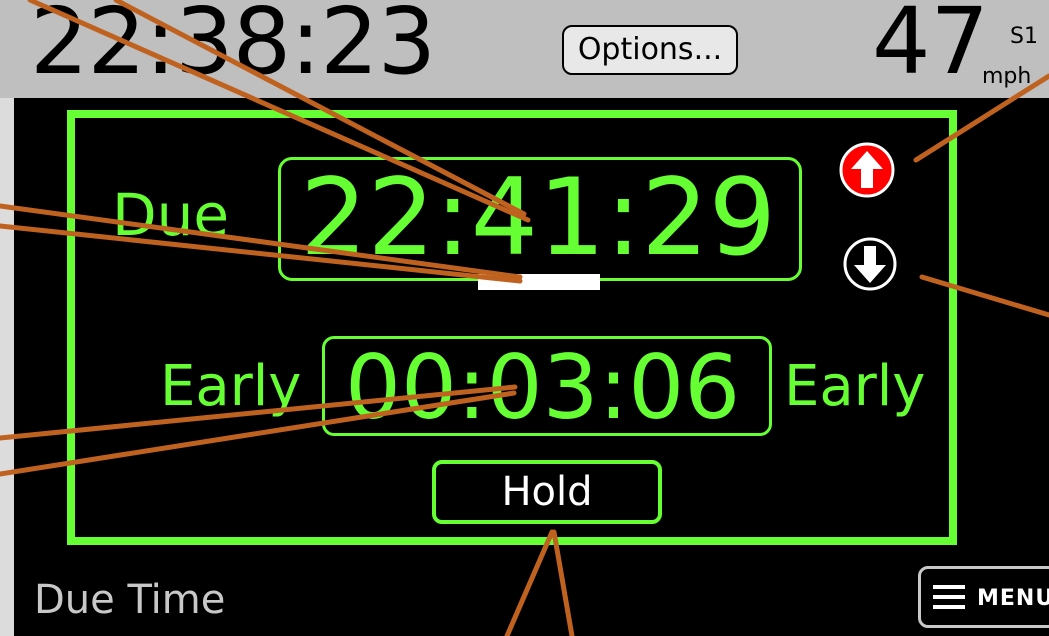 This screenshot has height=636, width=1049. I want to click on current-clock: 22:38:23, so click(233, 47).